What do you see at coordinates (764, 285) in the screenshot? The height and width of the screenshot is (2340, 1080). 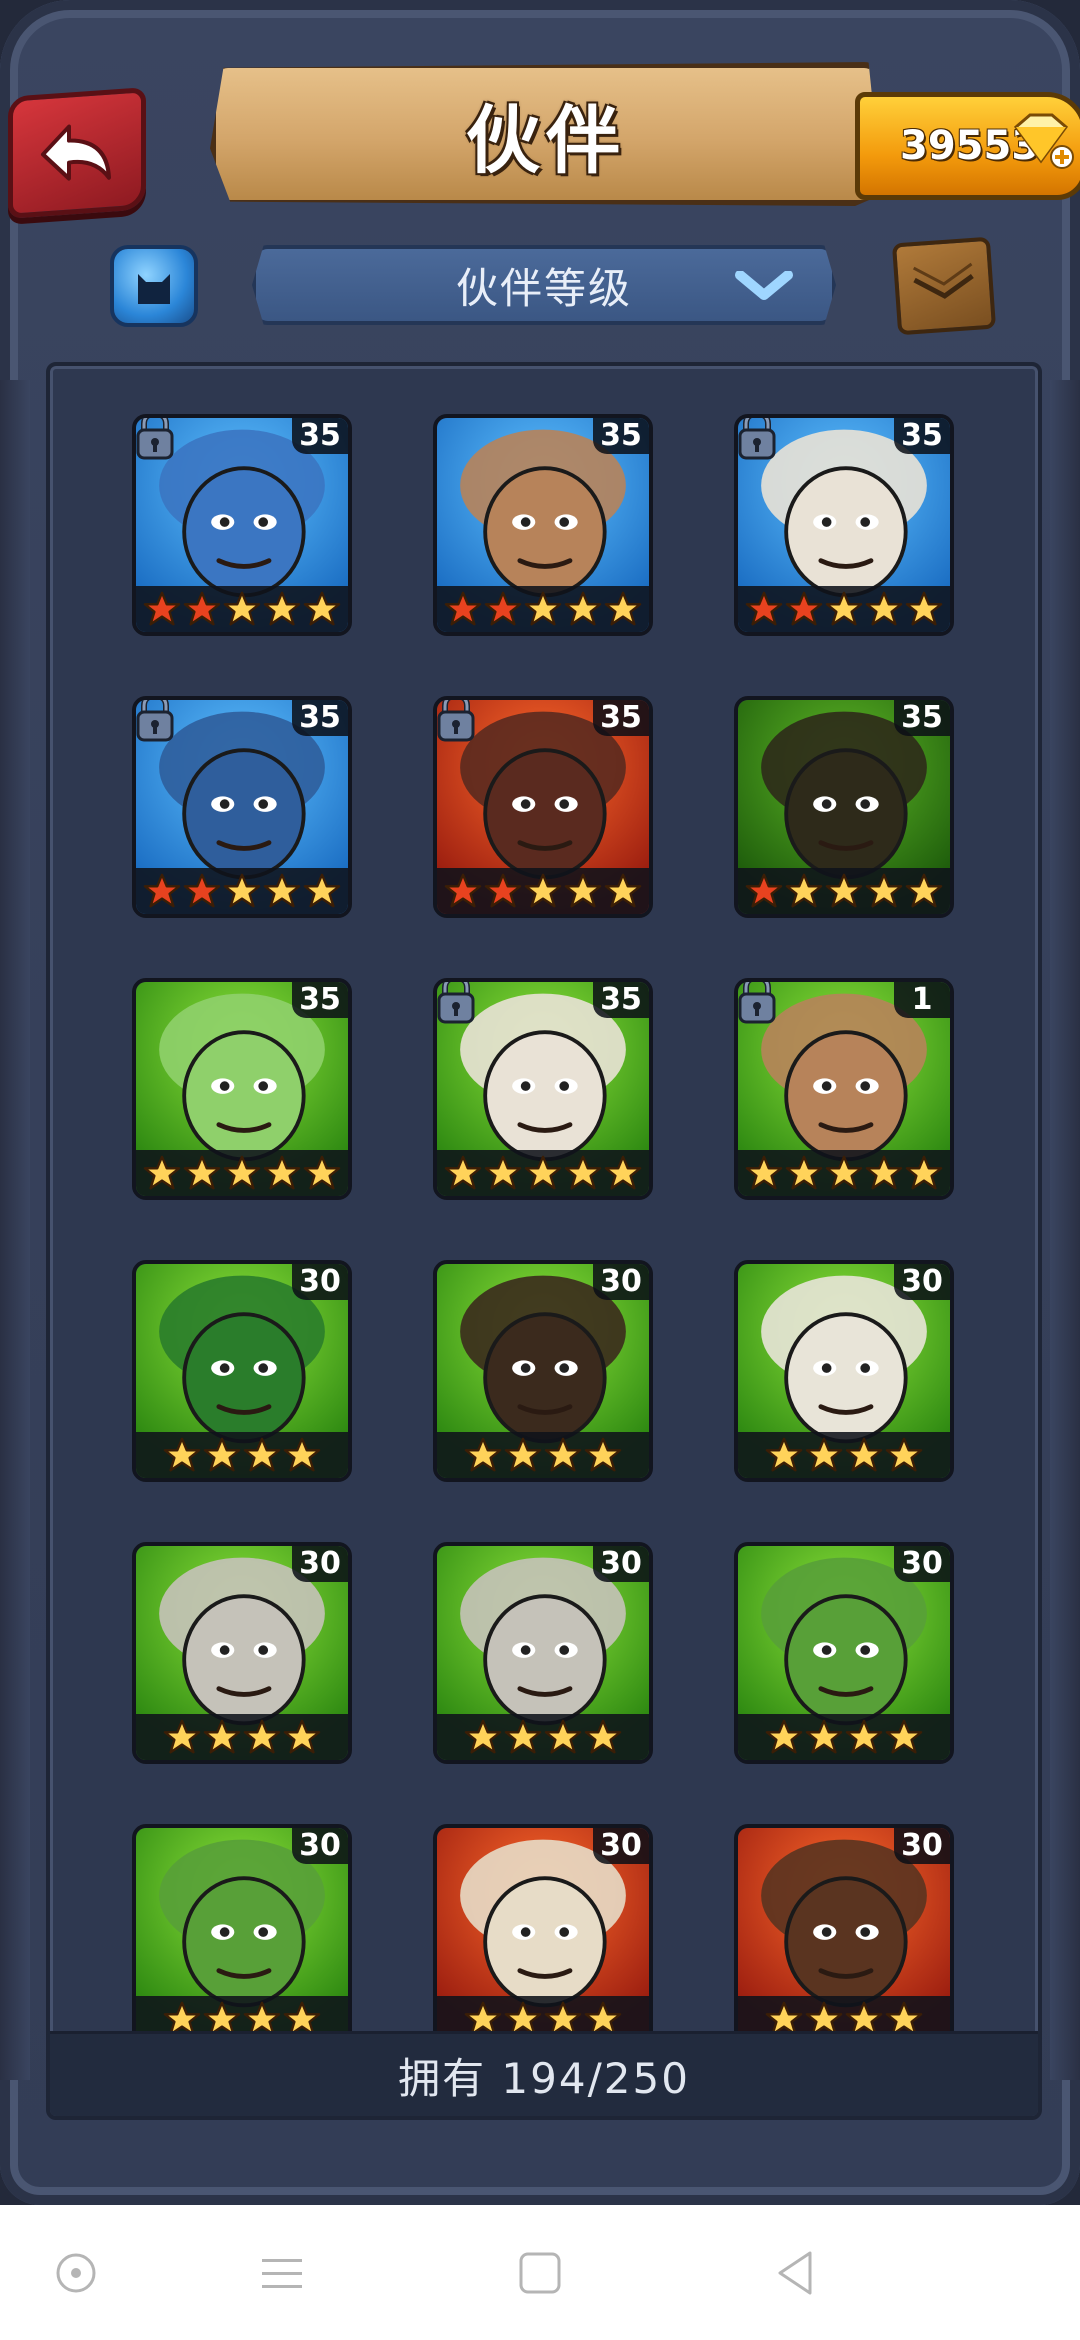 I see `chevron-down-icon` at bounding box center [764, 285].